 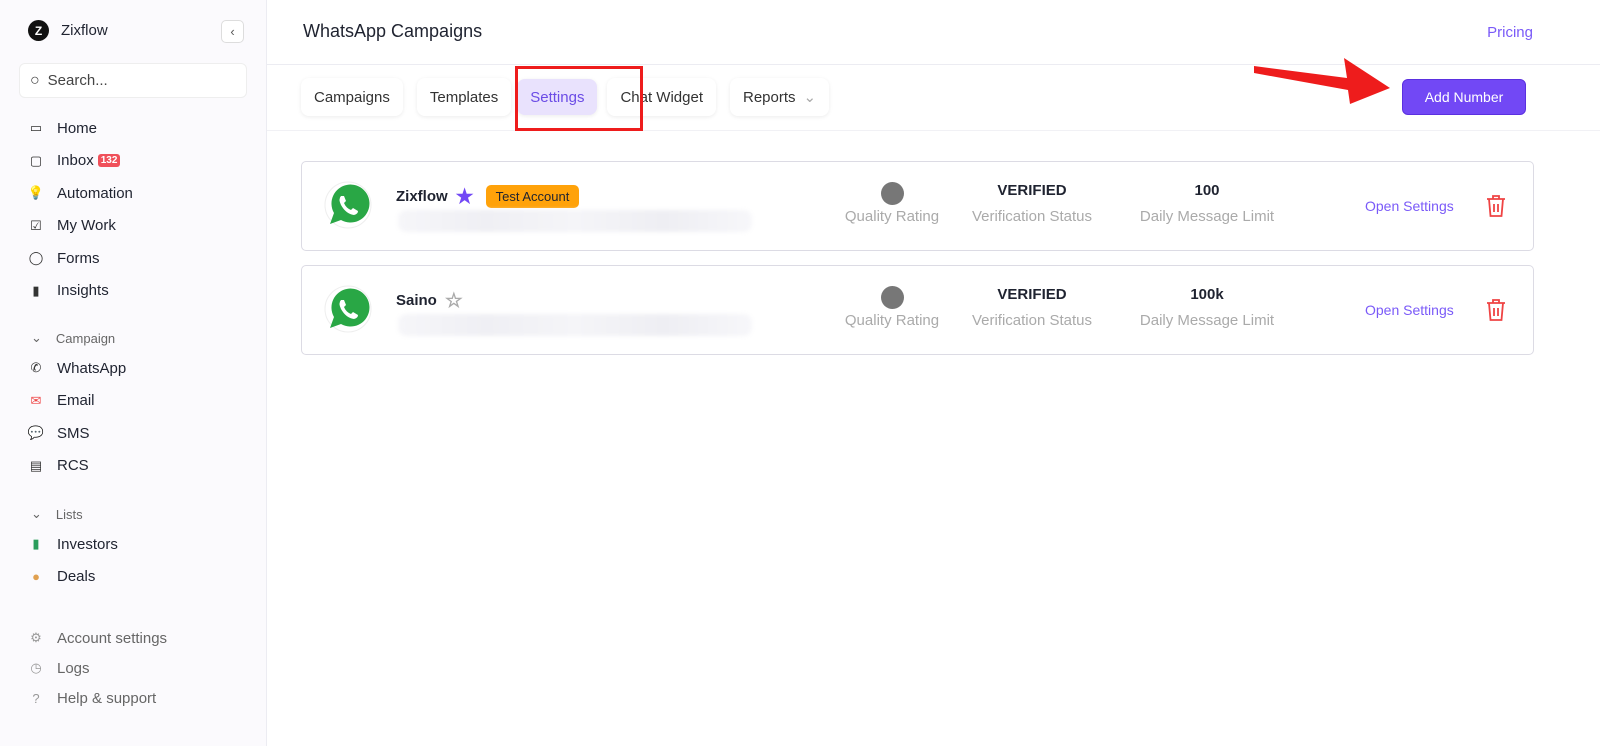 What do you see at coordinates (1207, 307) in the screenshot?
I see `daily-message-limit: 100k Daily Message Limit` at bounding box center [1207, 307].